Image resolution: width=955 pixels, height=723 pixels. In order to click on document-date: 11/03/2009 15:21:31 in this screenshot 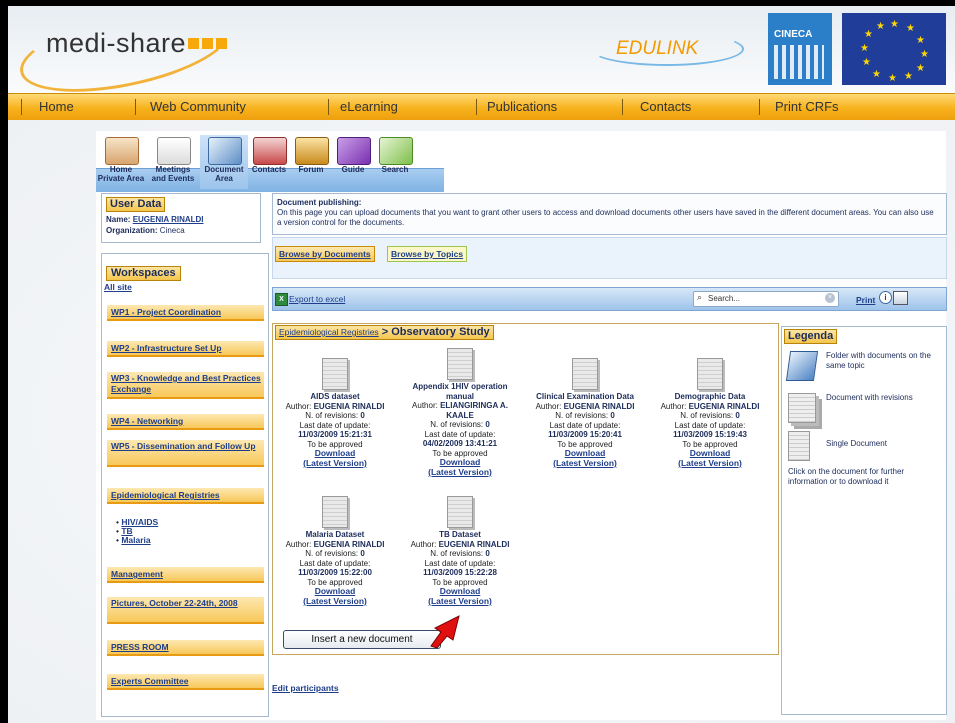, I will do `click(335, 434)`.